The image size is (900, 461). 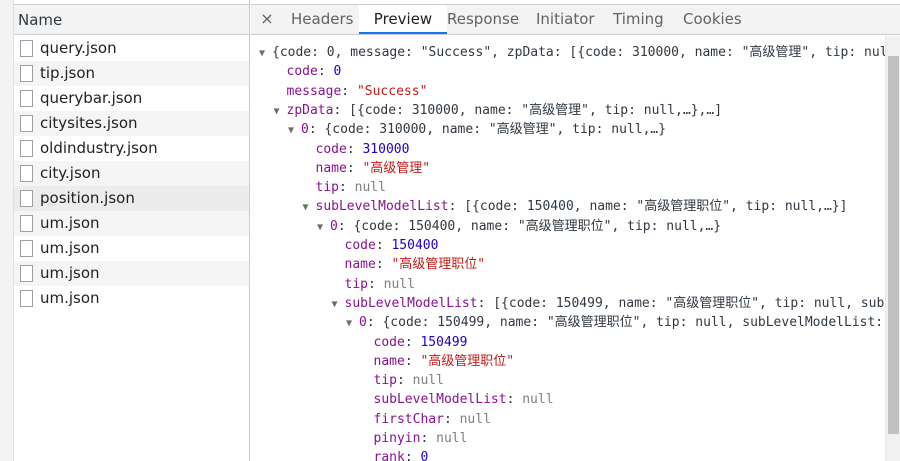 What do you see at coordinates (124, 19) in the screenshot?
I see `name-column-header: Name` at bounding box center [124, 19].